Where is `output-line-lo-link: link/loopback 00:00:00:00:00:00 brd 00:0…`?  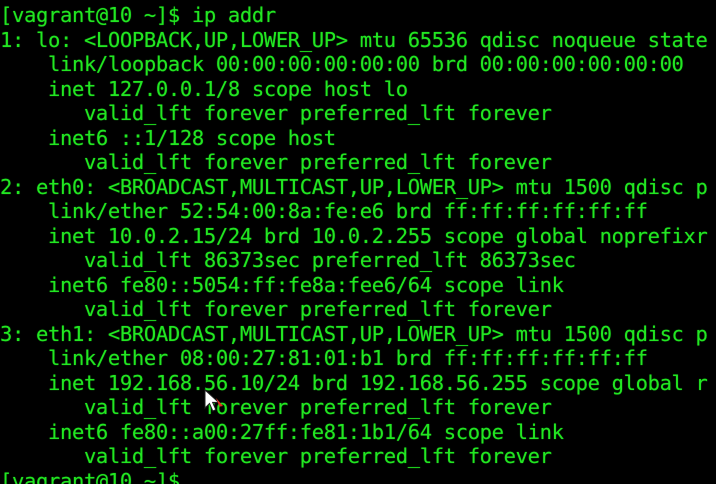 output-line-lo-link: link/loopback 00:00:00:00:00:00 brd 00:0… is located at coordinates (342, 64).